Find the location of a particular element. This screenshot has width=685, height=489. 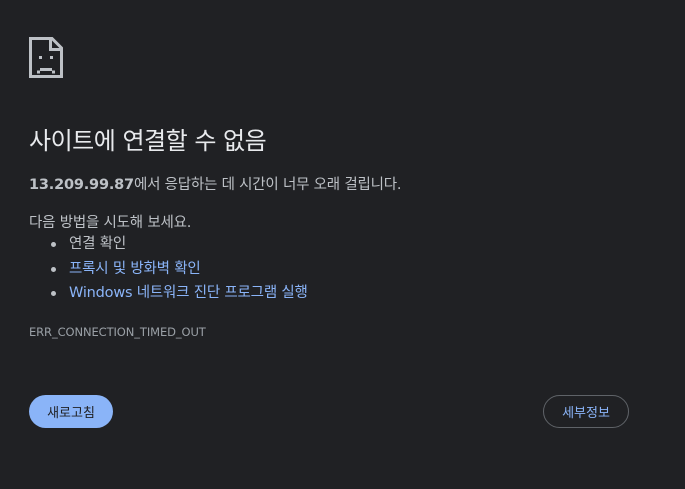

list-item: 프록시 및 방화벽 확인 is located at coordinates (168, 269).